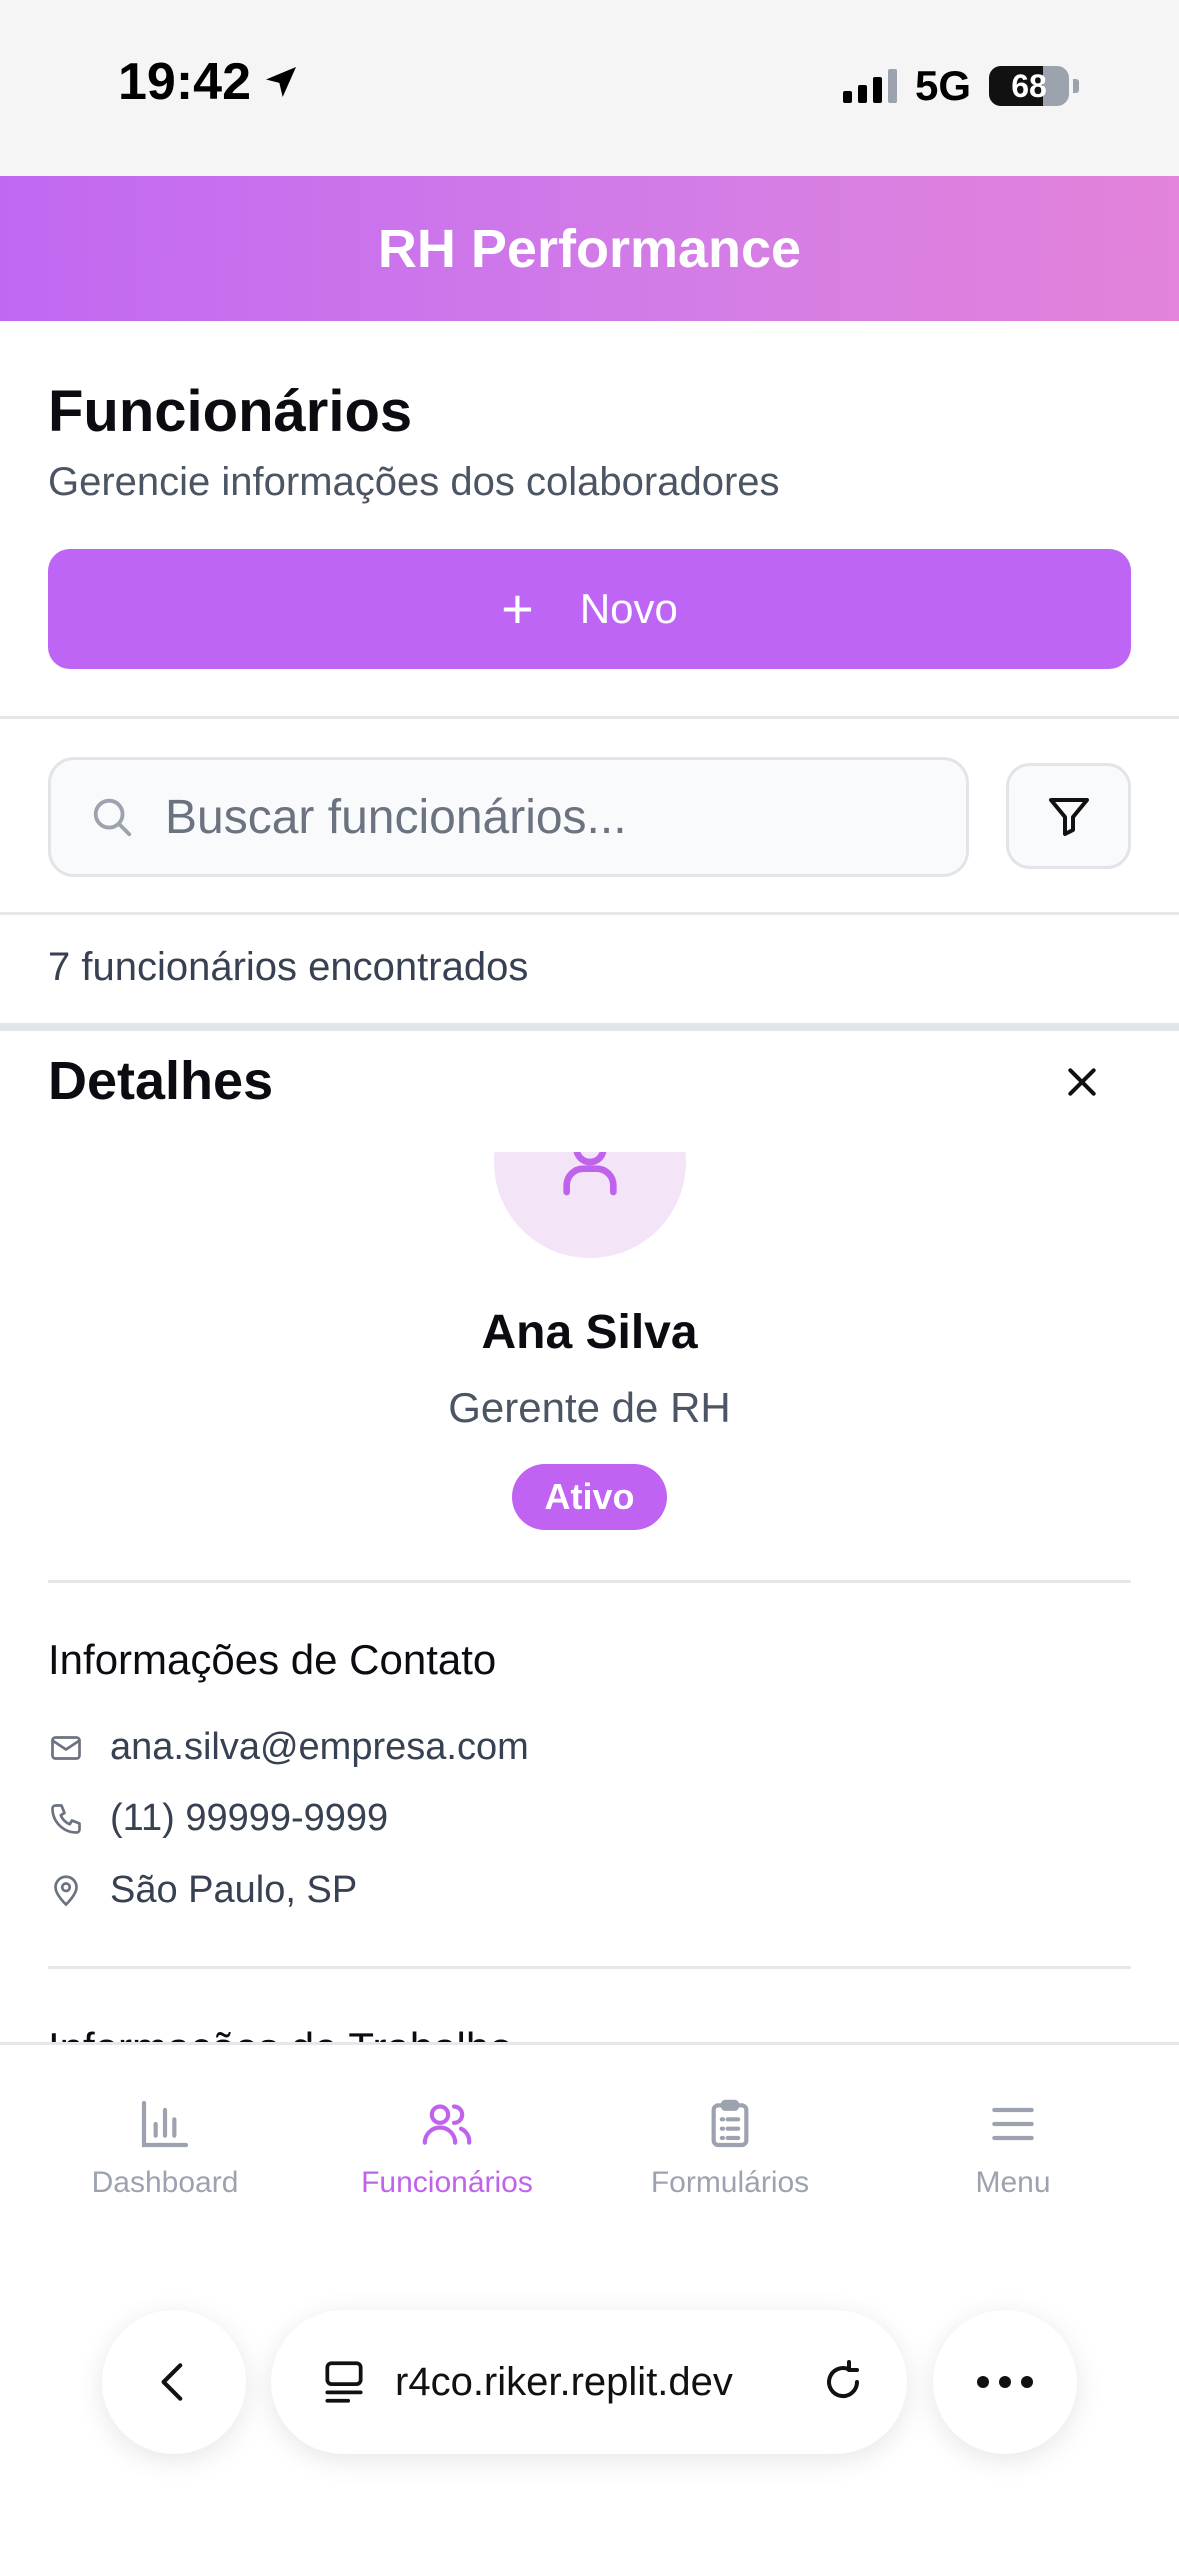 This screenshot has height=2556, width=1179. What do you see at coordinates (161, 1081) in the screenshot?
I see `details-title: Detalhes` at bounding box center [161, 1081].